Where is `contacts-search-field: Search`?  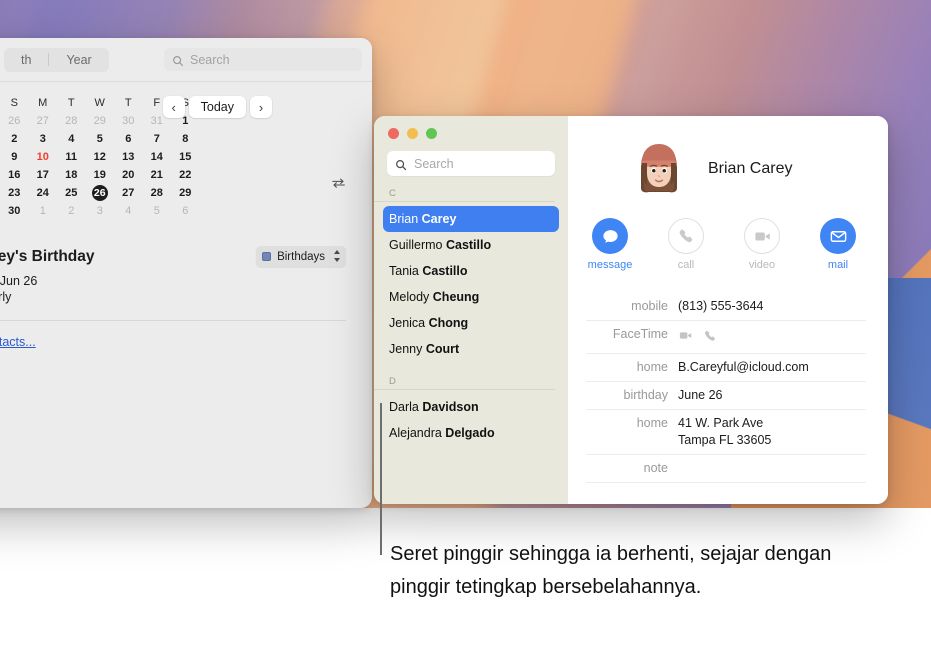
contacts-search-field: Search is located at coordinates (471, 163).